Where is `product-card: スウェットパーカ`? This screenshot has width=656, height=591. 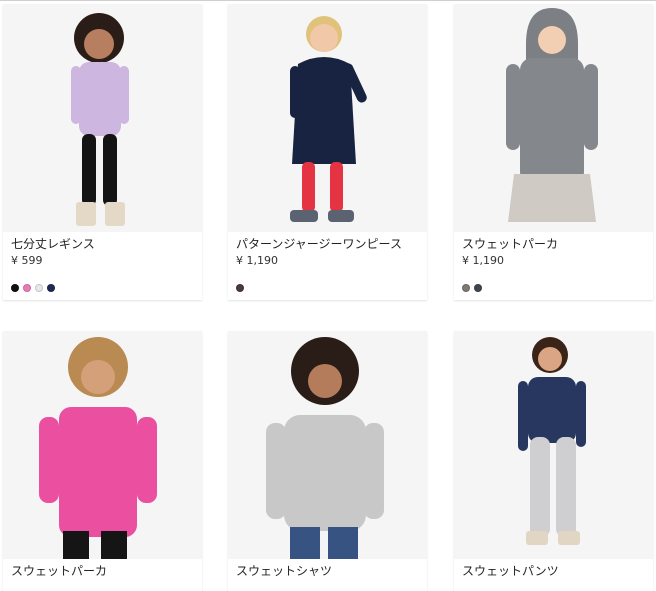 product-card: スウェットパーカ is located at coordinates (102, 461).